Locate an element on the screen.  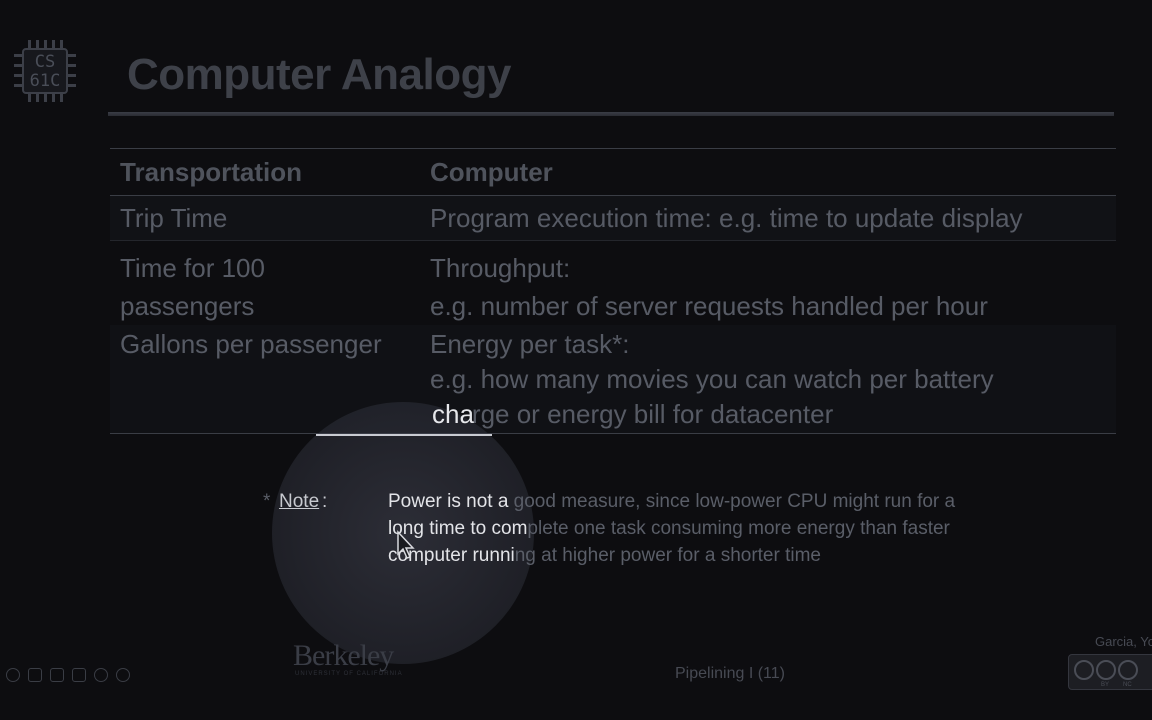
cell-time-for-100: Time for 100 passengers is located at coordinates (265, 283).